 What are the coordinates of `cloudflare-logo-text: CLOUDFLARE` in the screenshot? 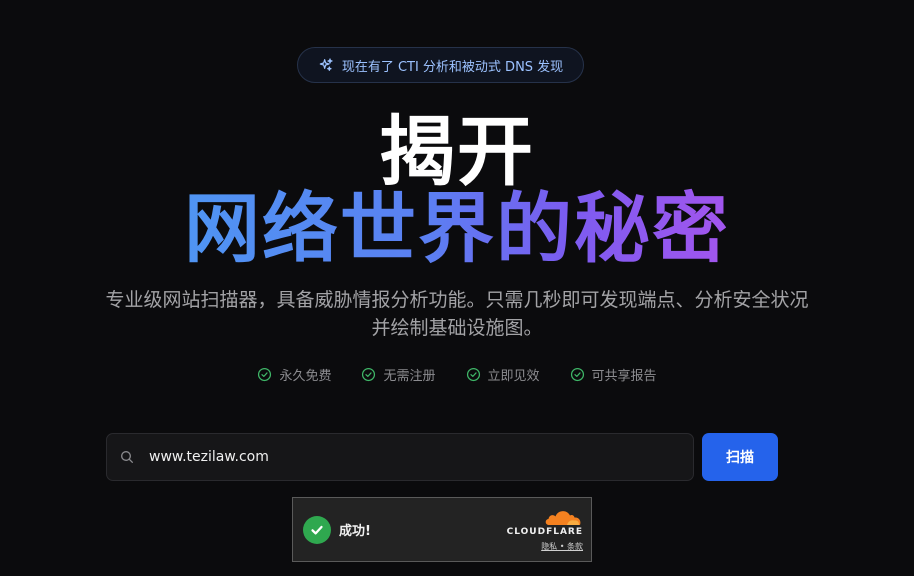 It's located at (544, 531).